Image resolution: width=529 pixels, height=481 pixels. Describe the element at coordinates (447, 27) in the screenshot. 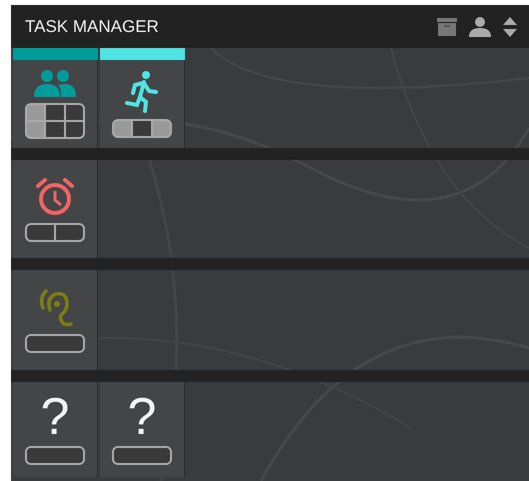

I see `archive-icon` at that location.